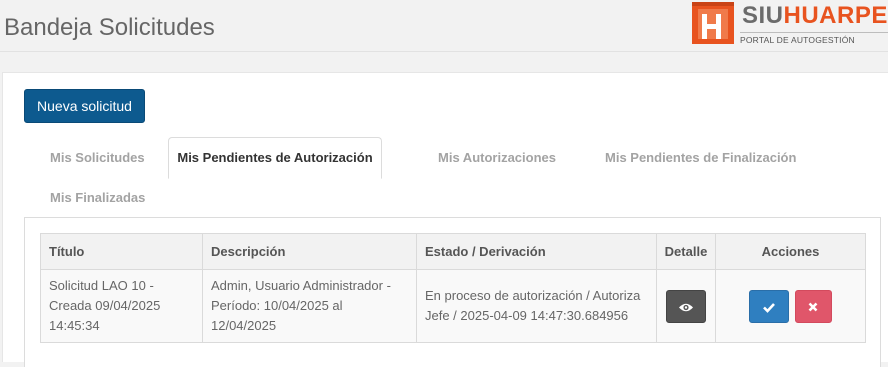 The width and height of the screenshot is (888, 367). I want to click on eye-icon, so click(686, 307).